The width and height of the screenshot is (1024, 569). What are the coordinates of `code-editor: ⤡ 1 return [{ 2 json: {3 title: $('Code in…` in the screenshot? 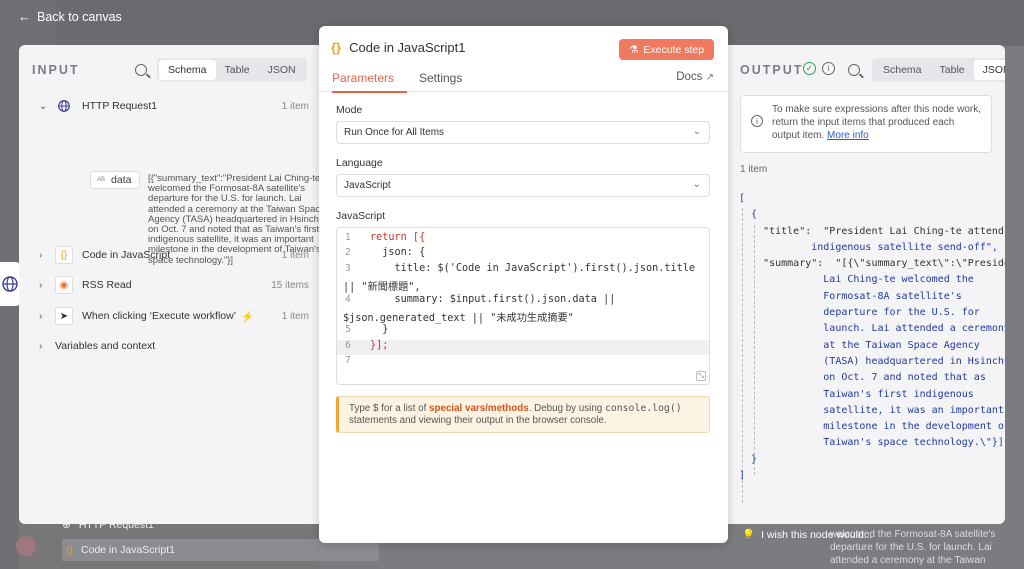 It's located at (523, 306).